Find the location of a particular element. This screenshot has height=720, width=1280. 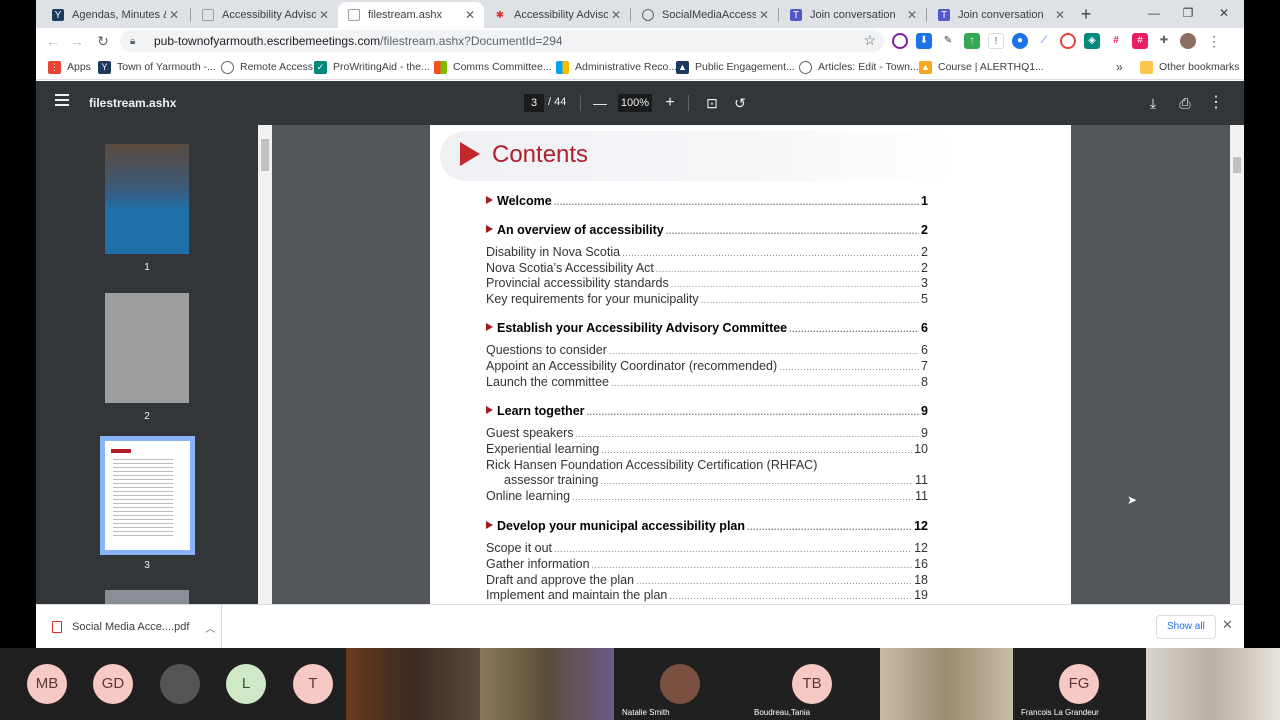

new-tab-button: + is located at coordinates (1086, 14).